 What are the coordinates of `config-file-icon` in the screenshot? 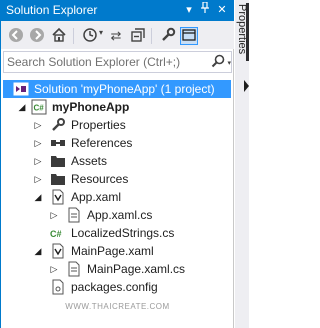 It's located at (58, 287).